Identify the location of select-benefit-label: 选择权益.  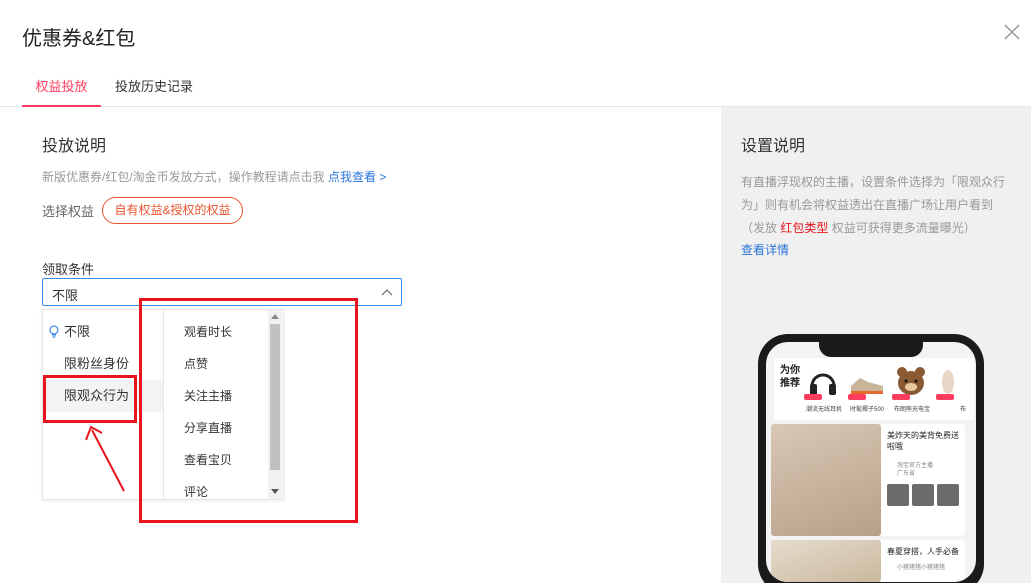
(68, 211).